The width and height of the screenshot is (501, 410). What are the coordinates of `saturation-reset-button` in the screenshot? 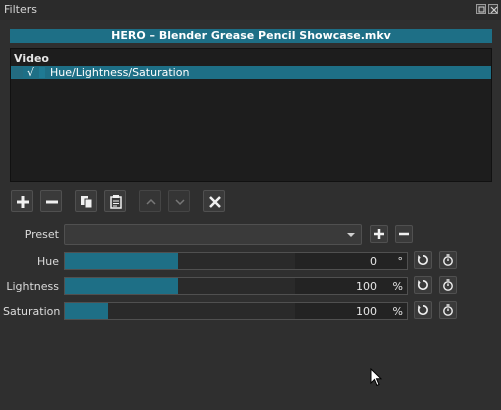 It's located at (423, 310).